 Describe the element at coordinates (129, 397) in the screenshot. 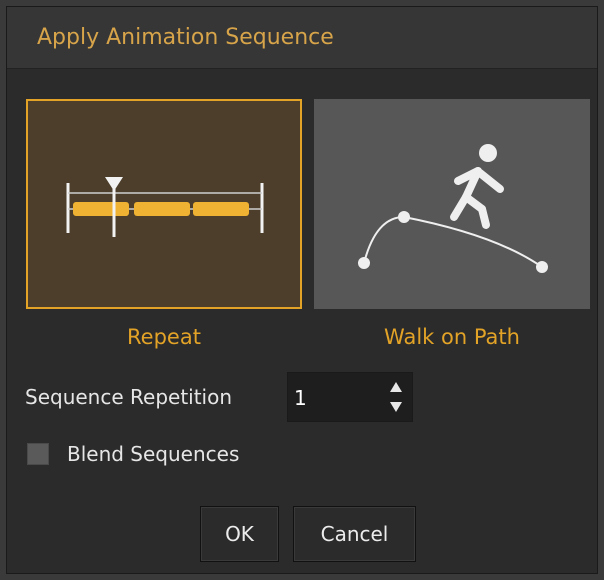

I see `sequence-repetition-label: Sequence Repetition` at that location.